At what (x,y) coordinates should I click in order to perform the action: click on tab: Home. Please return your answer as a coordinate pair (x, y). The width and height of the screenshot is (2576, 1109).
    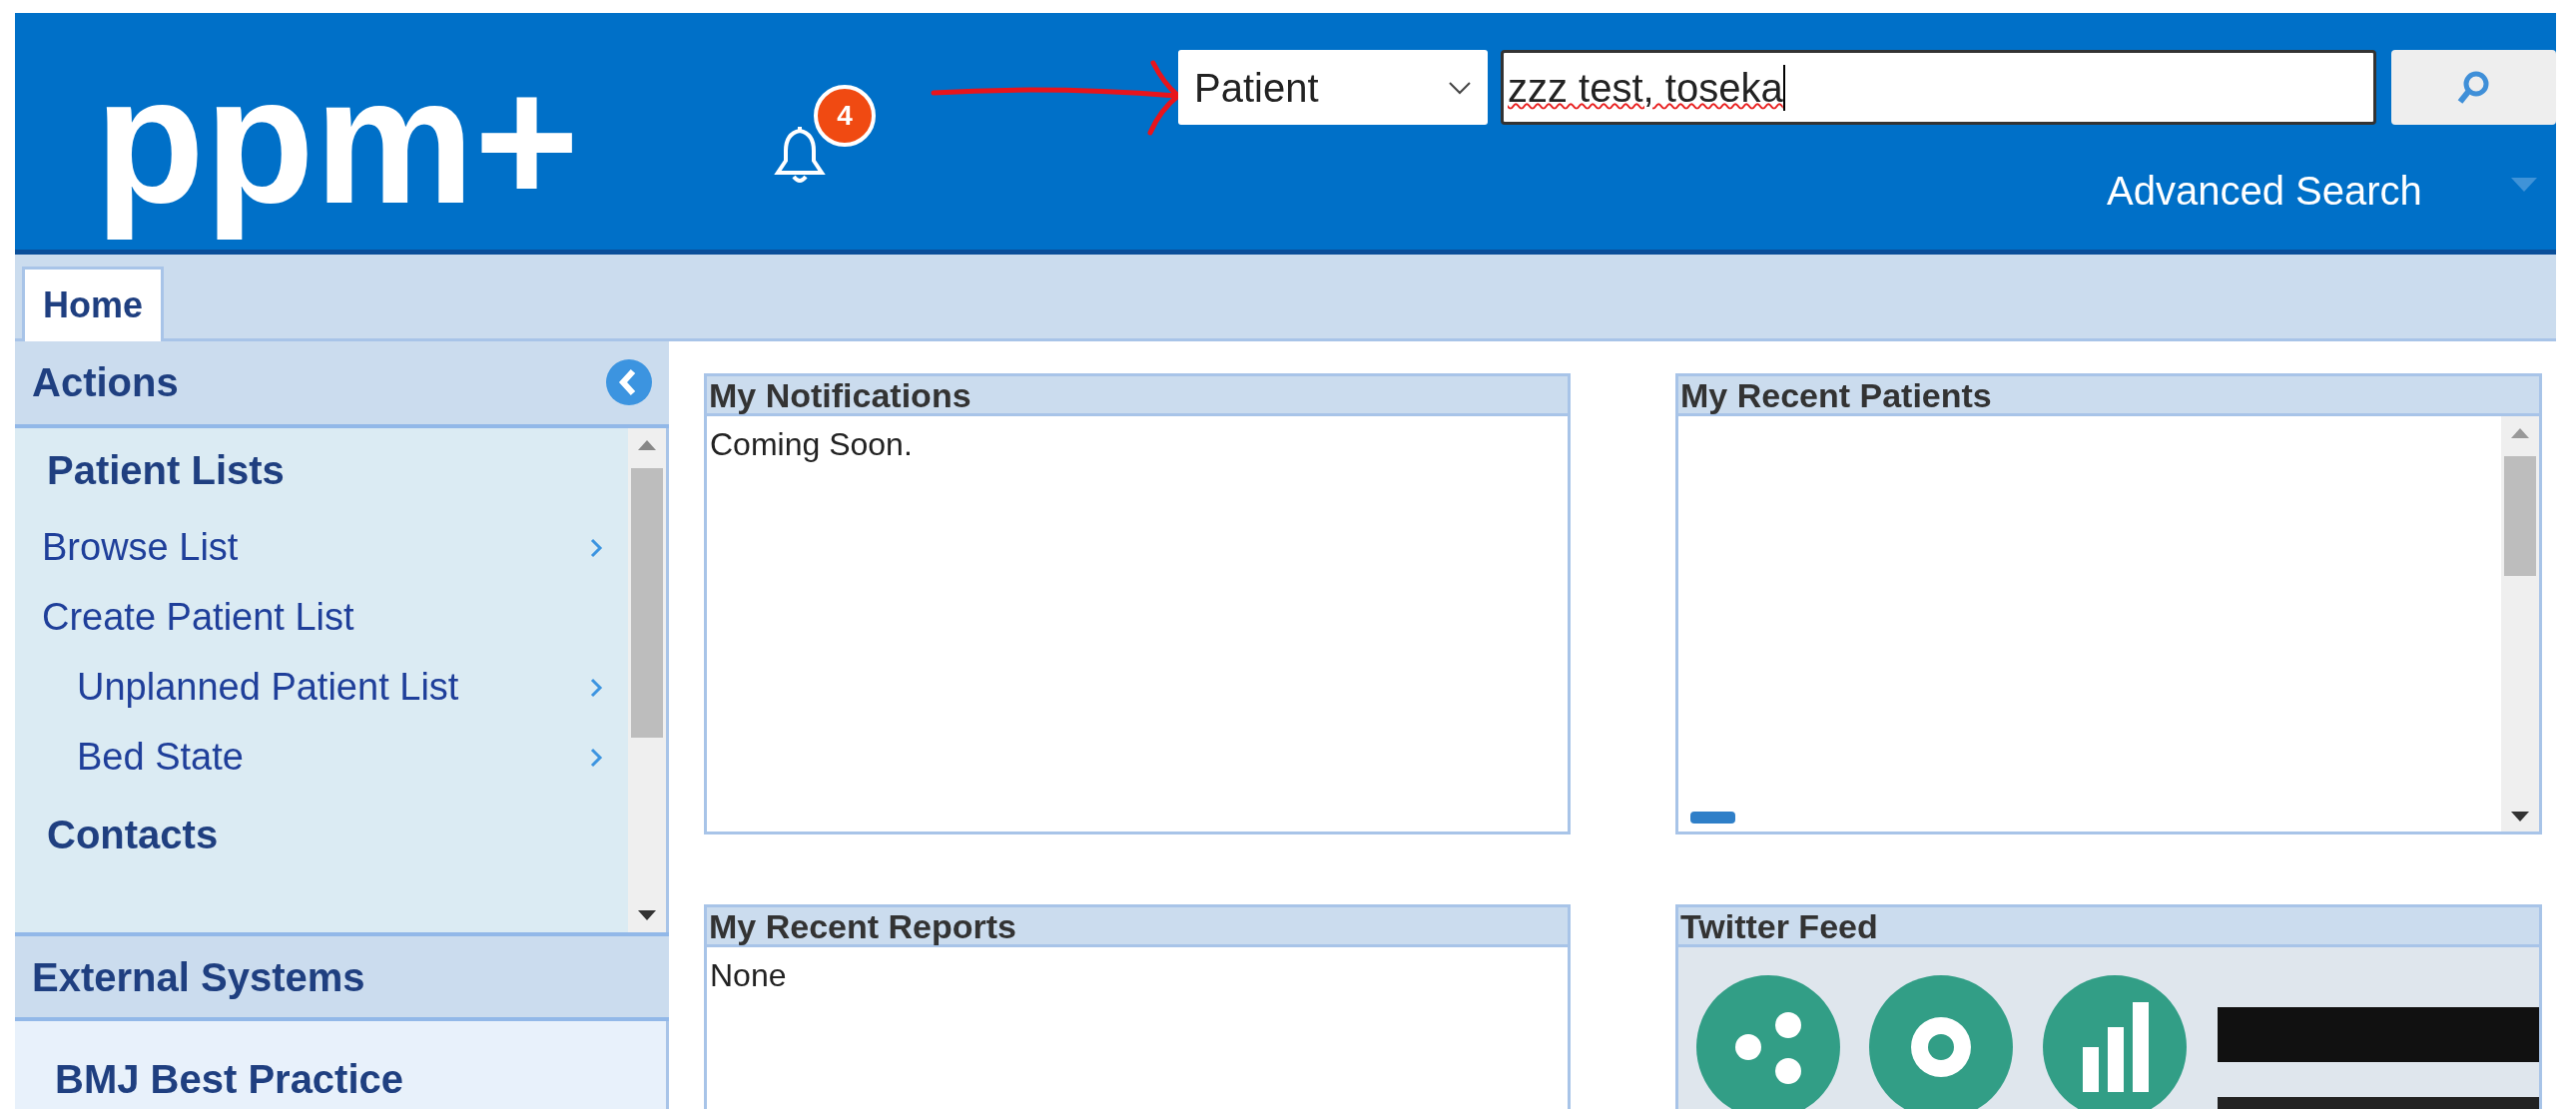
    Looking at the image, I should click on (93, 304).